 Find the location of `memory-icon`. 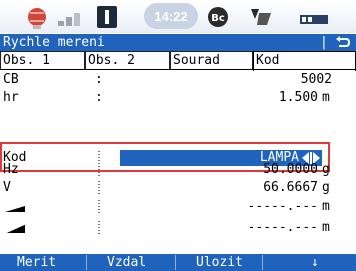

memory-icon is located at coordinates (314, 19).